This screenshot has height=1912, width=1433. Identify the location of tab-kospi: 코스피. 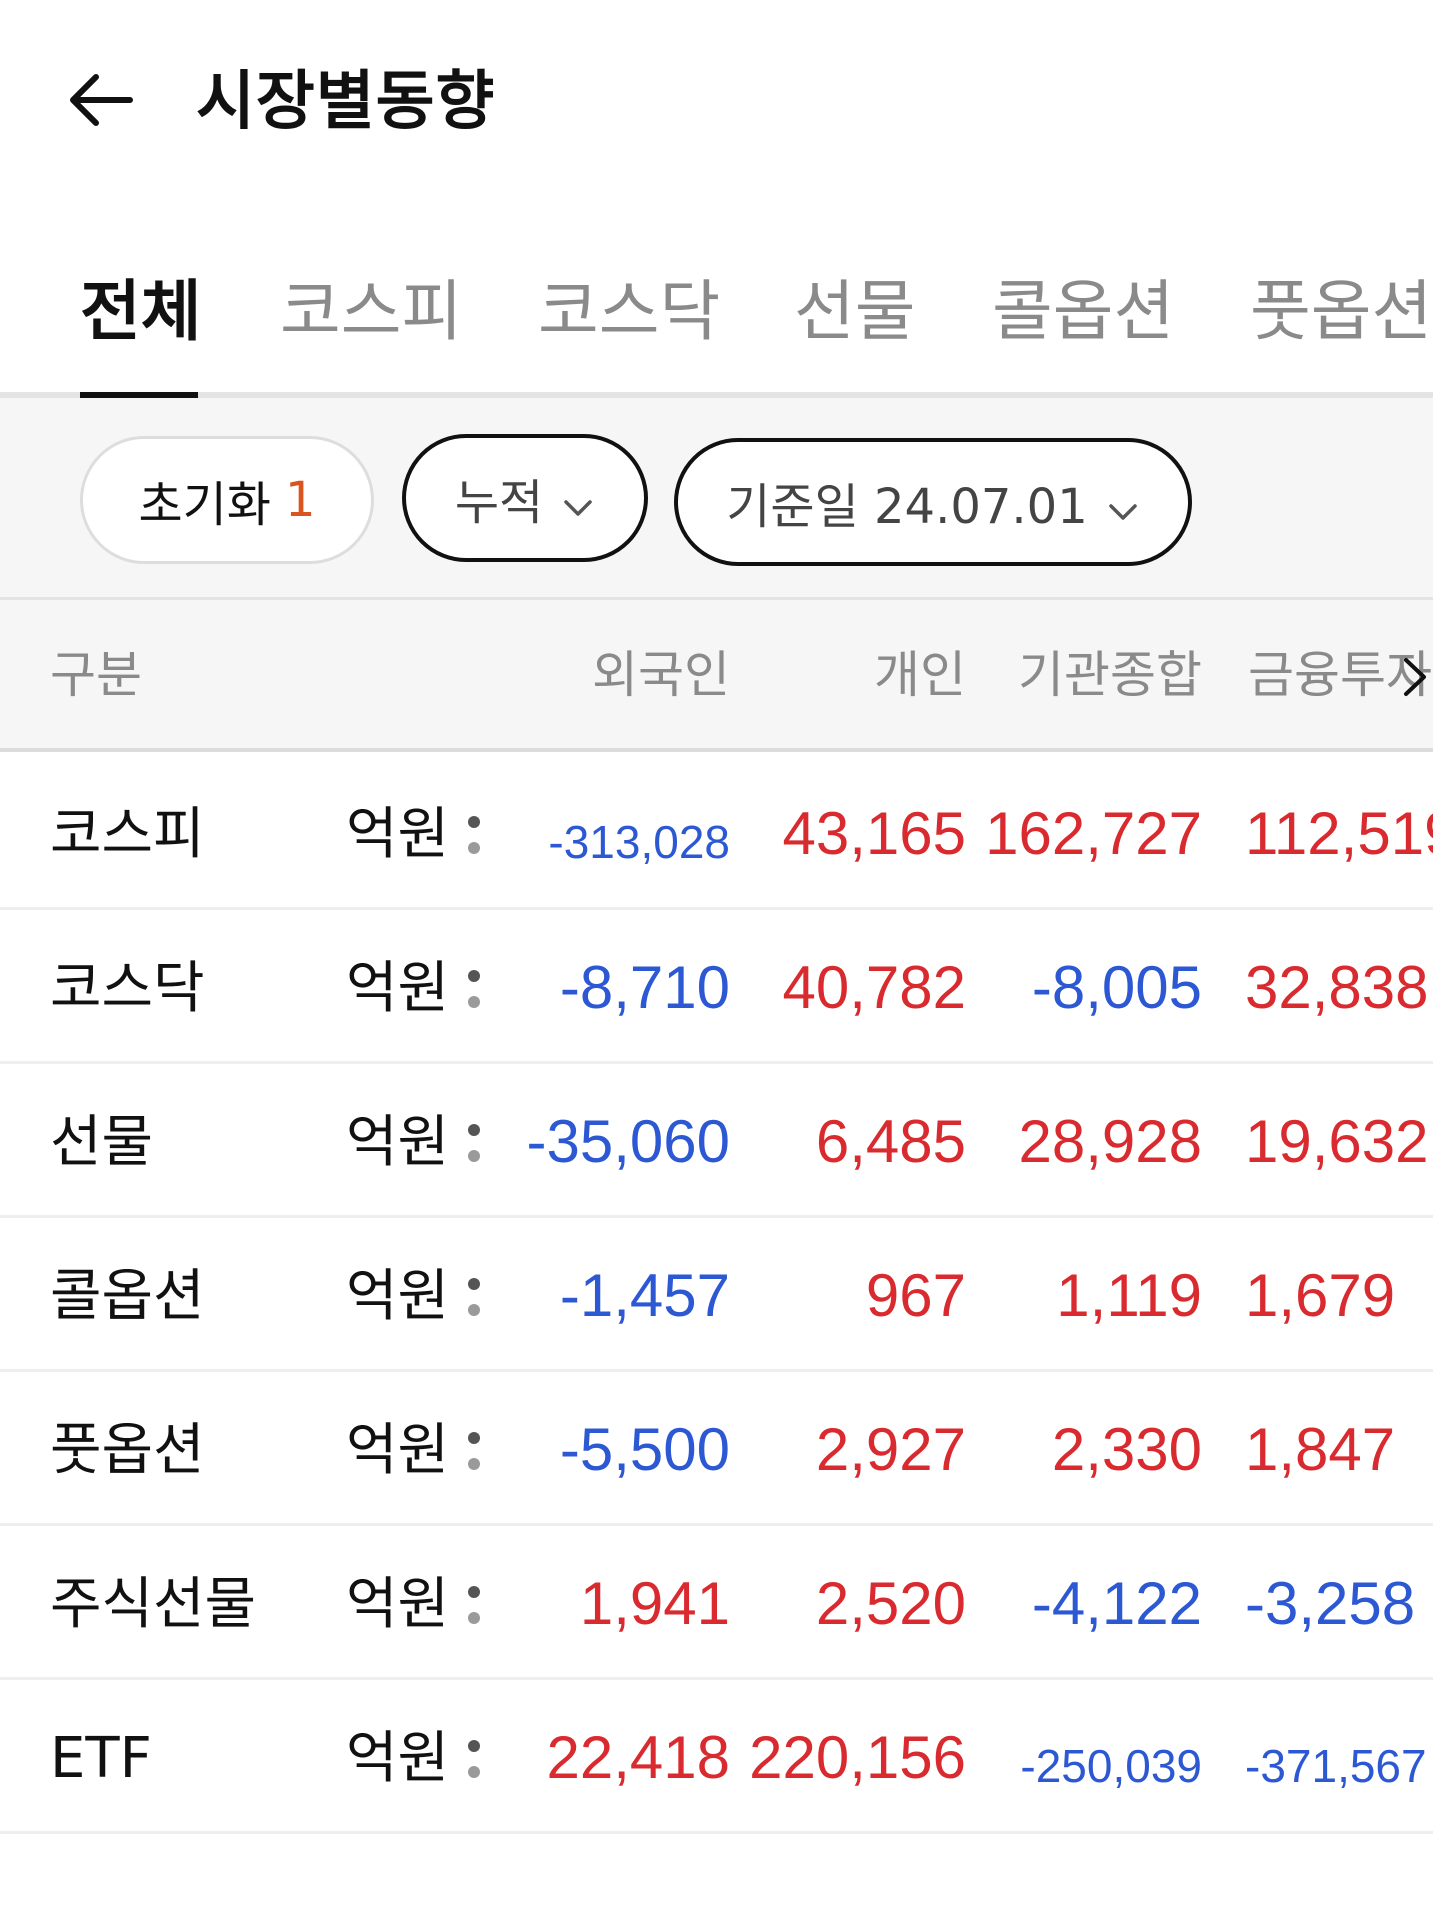
(371, 327).